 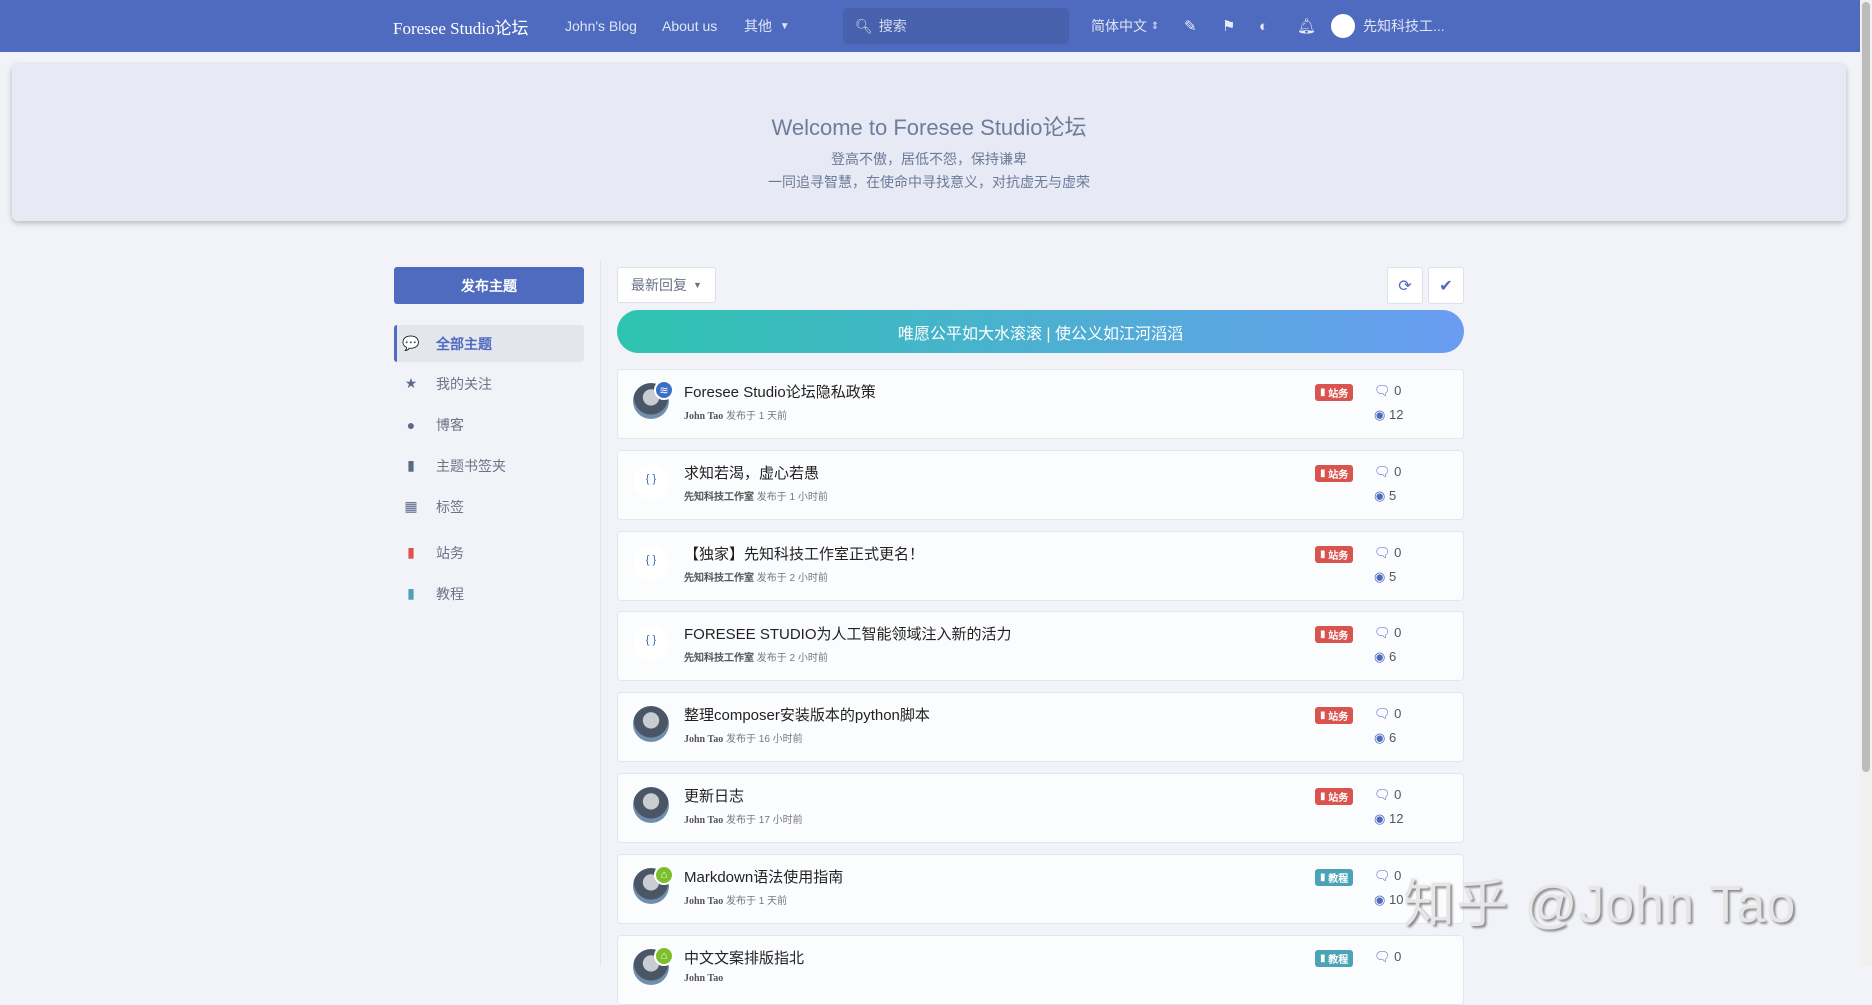 I want to click on publish-topic-button: 发布主题, so click(x=489, y=285).